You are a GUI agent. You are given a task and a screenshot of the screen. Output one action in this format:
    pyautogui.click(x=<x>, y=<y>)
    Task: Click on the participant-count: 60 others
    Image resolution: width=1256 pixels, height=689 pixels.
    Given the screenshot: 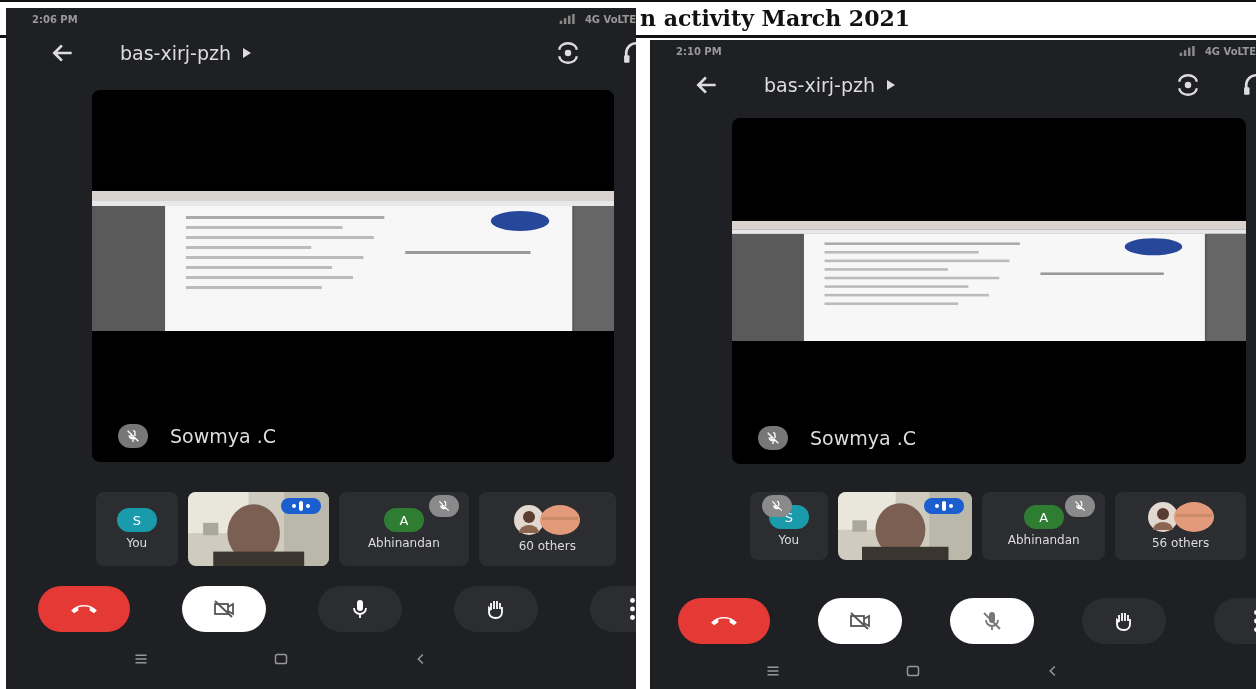 What is the action you would take?
    pyautogui.click(x=547, y=546)
    